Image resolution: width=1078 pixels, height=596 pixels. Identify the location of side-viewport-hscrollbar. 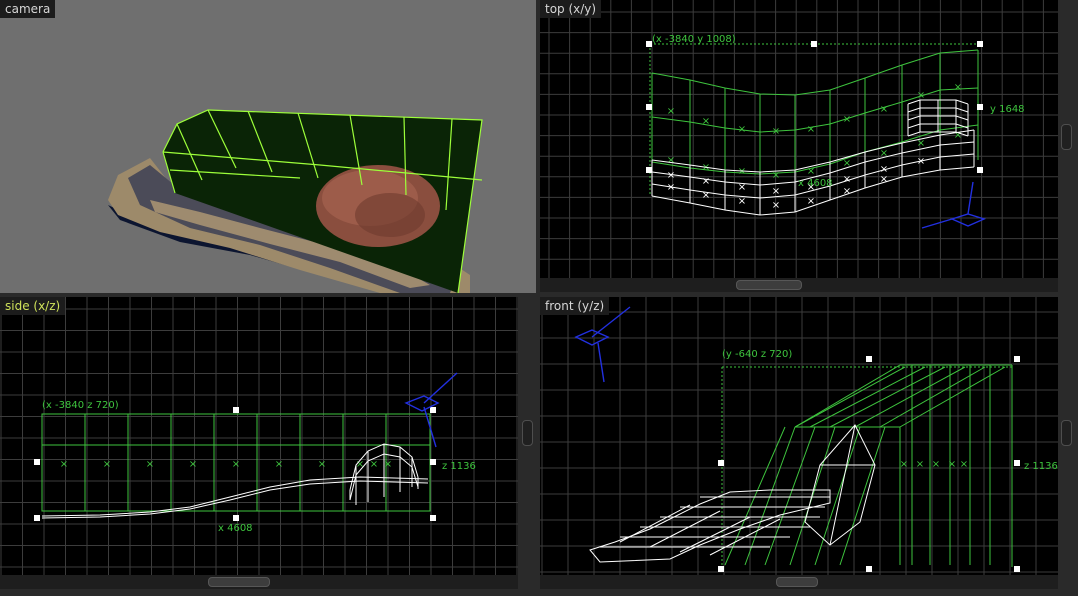
(259, 582).